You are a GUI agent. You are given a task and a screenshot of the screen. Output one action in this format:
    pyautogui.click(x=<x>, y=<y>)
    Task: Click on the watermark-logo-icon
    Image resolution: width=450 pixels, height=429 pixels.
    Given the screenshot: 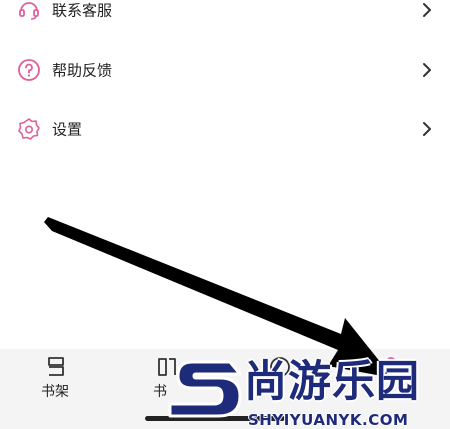 What is the action you would take?
    pyautogui.click(x=205, y=389)
    